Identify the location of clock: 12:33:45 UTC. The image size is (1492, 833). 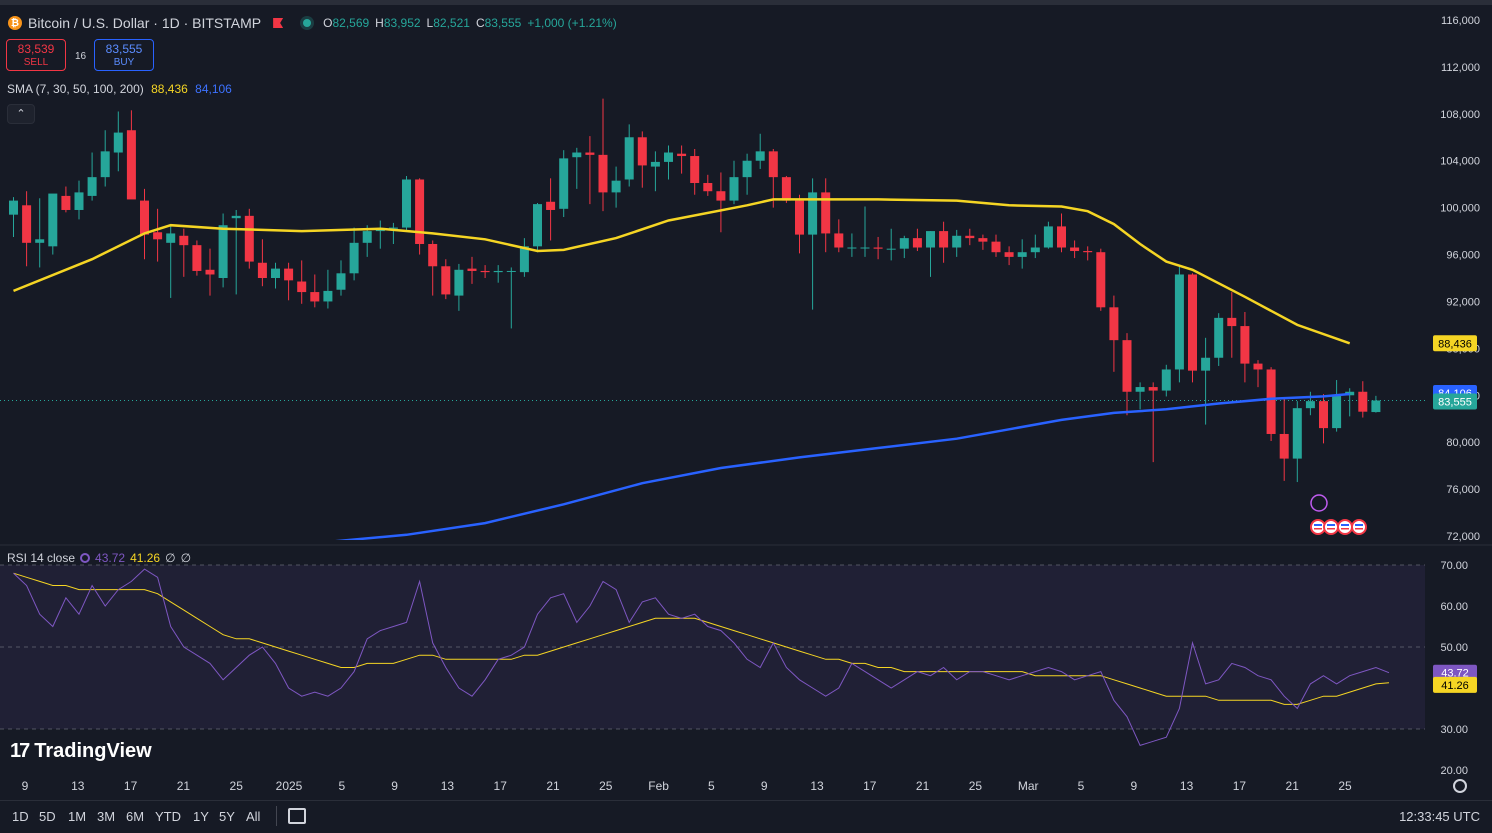
(1439, 816).